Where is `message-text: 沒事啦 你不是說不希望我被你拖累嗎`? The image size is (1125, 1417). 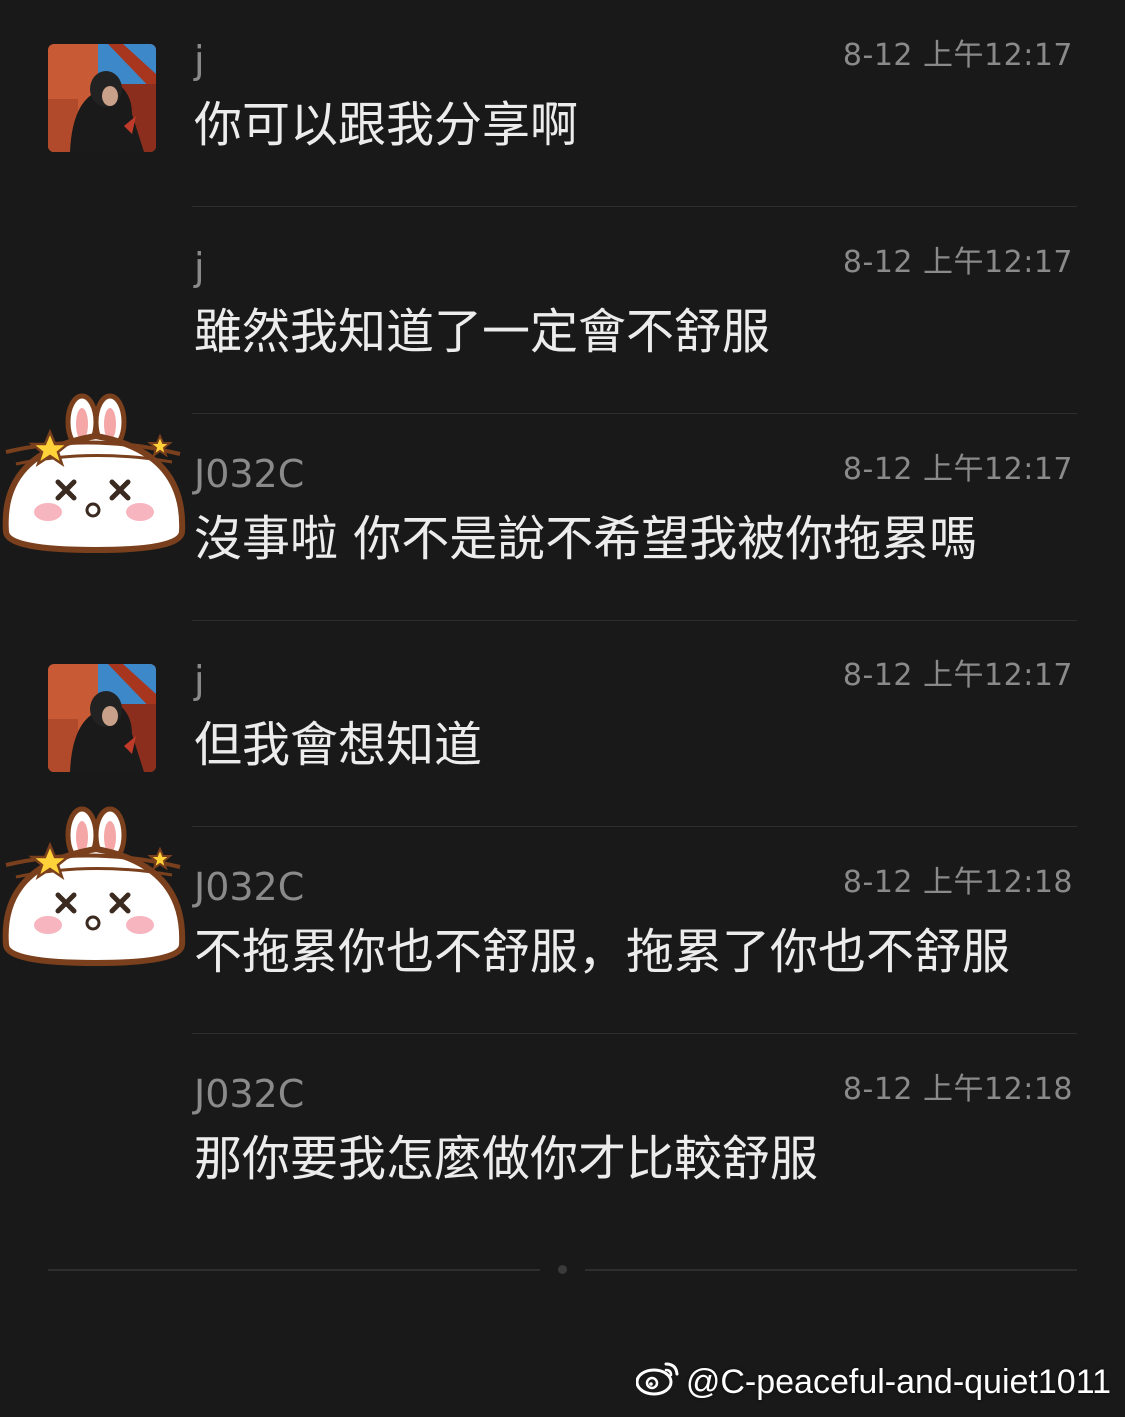
message-text: 沒事啦 你不是說不希望我被你拖累嗎 is located at coordinates (586, 539).